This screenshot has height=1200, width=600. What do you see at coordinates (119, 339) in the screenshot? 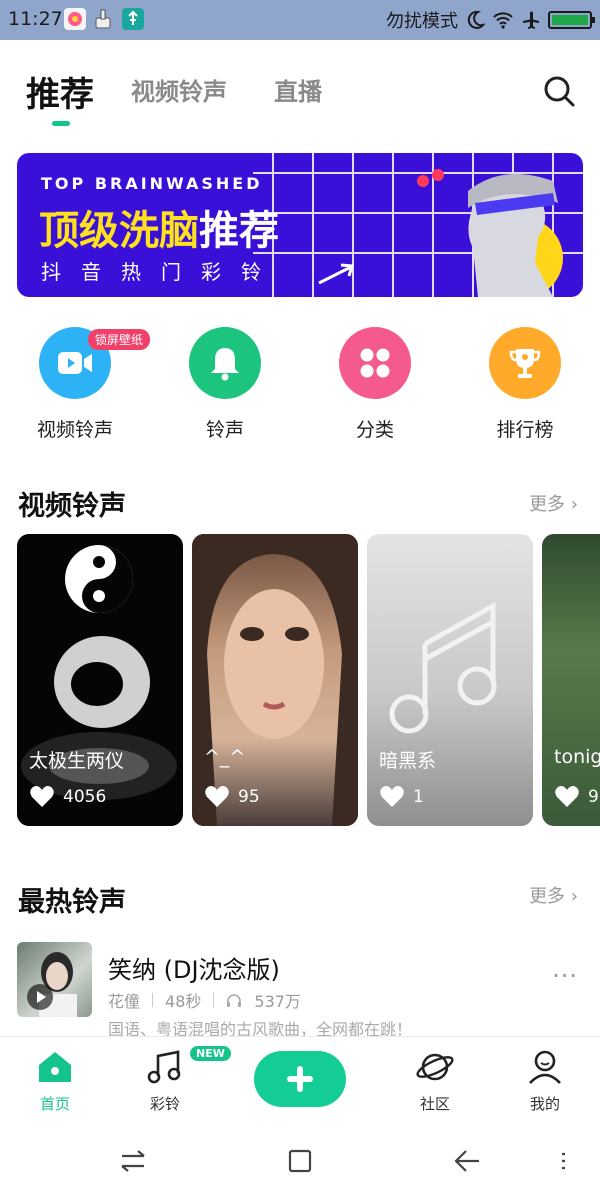
I see `wallpaper-badge: 锁屏壁纸` at bounding box center [119, 339].